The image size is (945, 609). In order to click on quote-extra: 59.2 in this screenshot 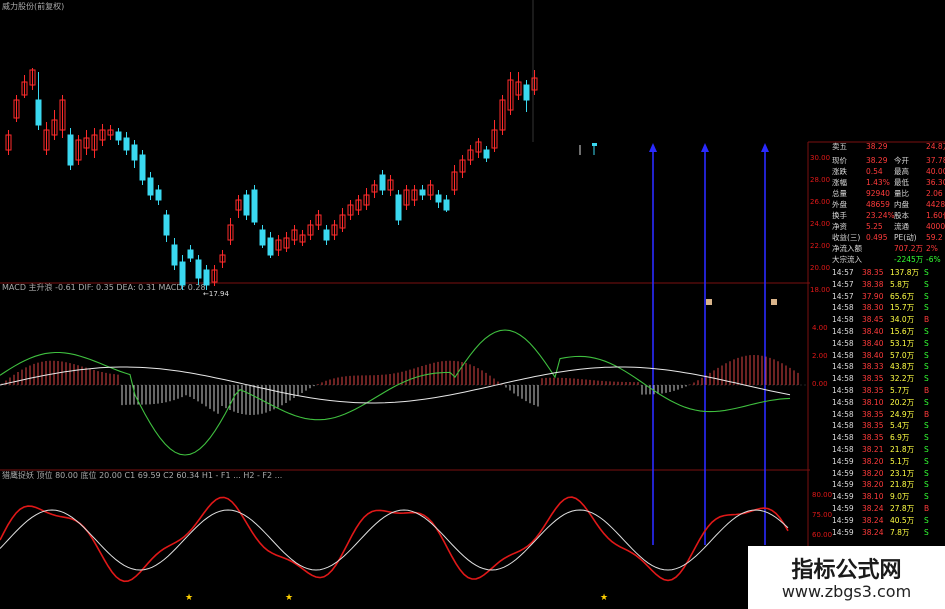, I will do `click(934, 237)`.